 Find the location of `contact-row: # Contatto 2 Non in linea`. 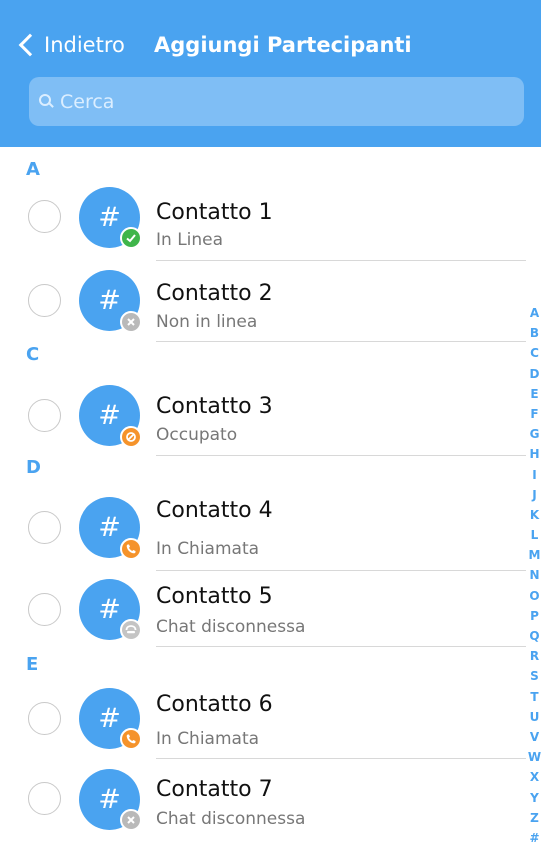

contact-row: # Contatto 2 Non in linea is located at coordinates (265, 302).